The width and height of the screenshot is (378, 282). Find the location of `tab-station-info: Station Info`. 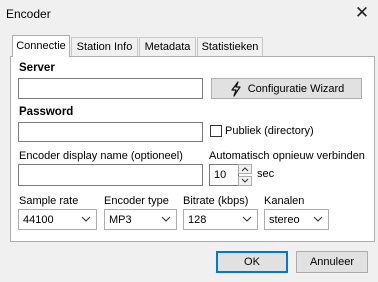

tab-station-info: Station Info is located at coordinates (104, 46).